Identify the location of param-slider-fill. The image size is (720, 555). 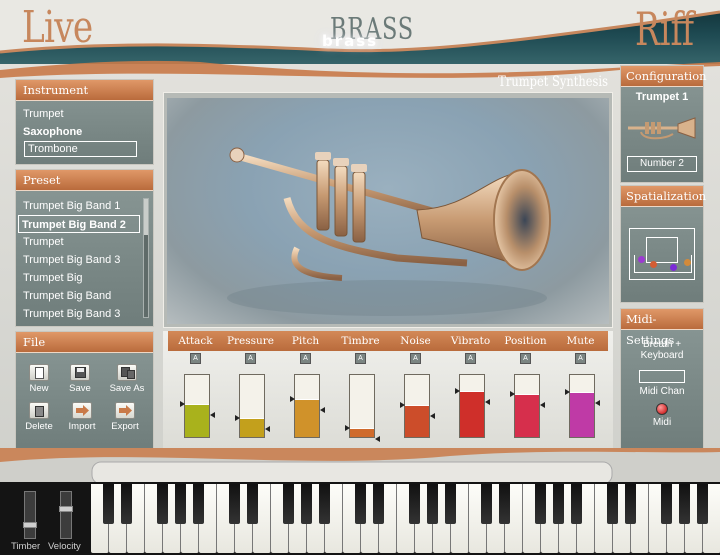
(307, 418).